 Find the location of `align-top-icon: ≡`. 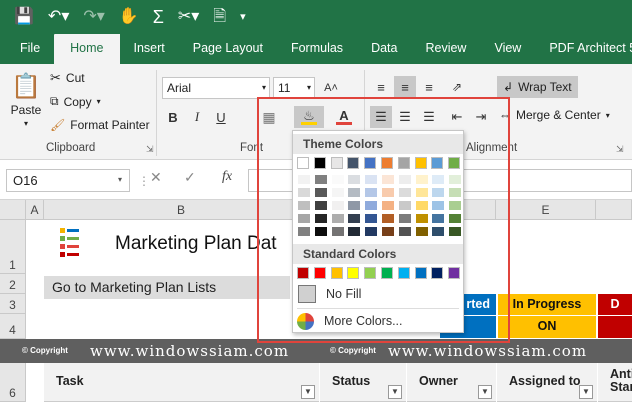

align-top-icon: ≡ is located at coordinates (381, 87).